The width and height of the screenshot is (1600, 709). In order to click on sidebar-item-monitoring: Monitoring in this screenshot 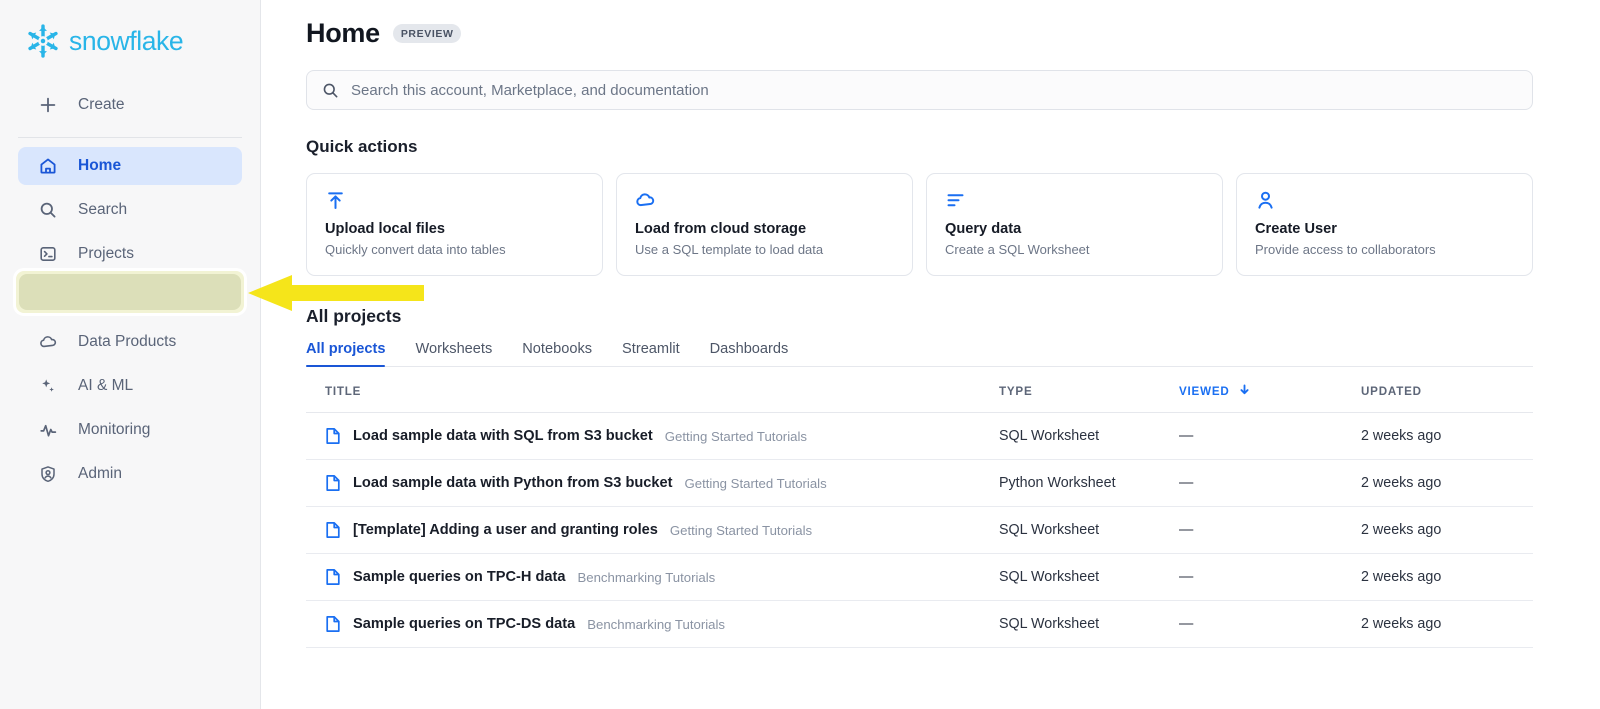, I will do `click(130, 430)`.